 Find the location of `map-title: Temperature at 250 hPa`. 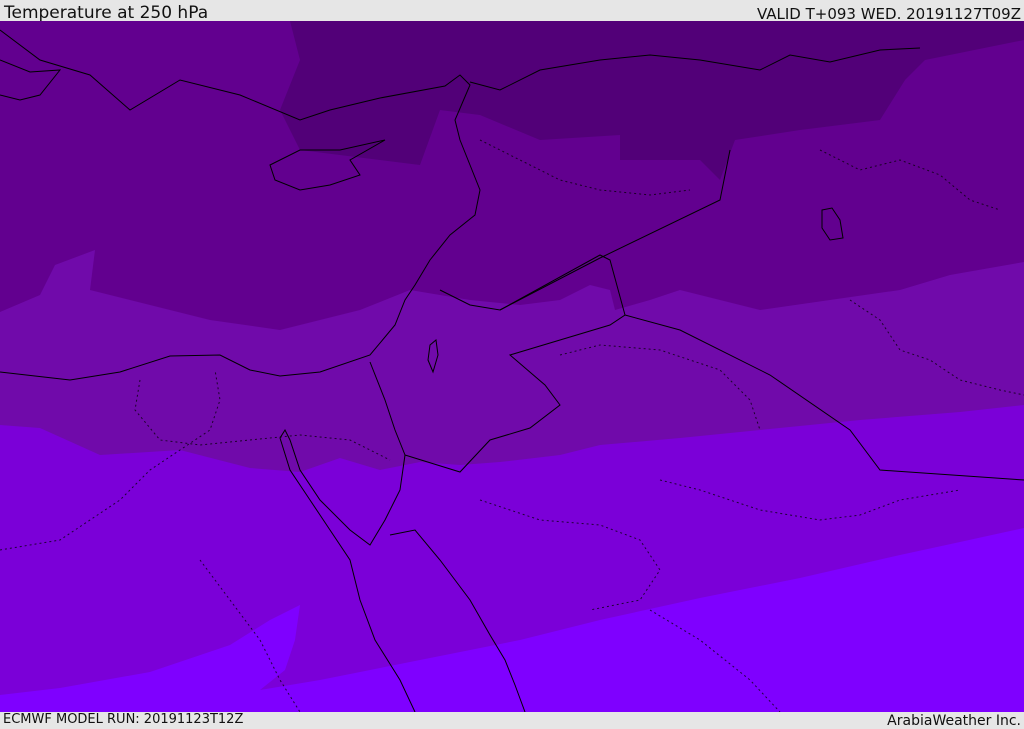

map-title: Temperature at 250 hPa is located at coordinates (106, 13).